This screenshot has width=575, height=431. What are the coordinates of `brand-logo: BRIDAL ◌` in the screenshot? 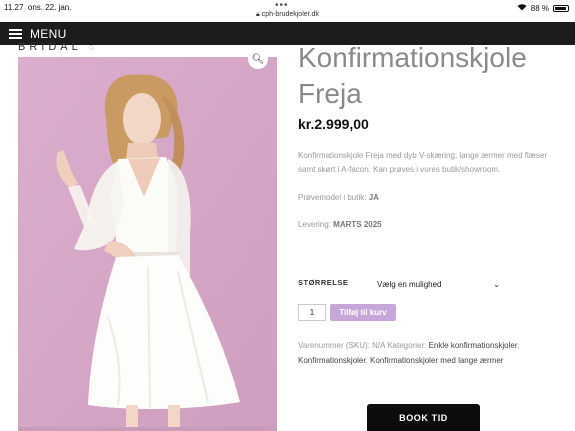 It's located at (56, 47).